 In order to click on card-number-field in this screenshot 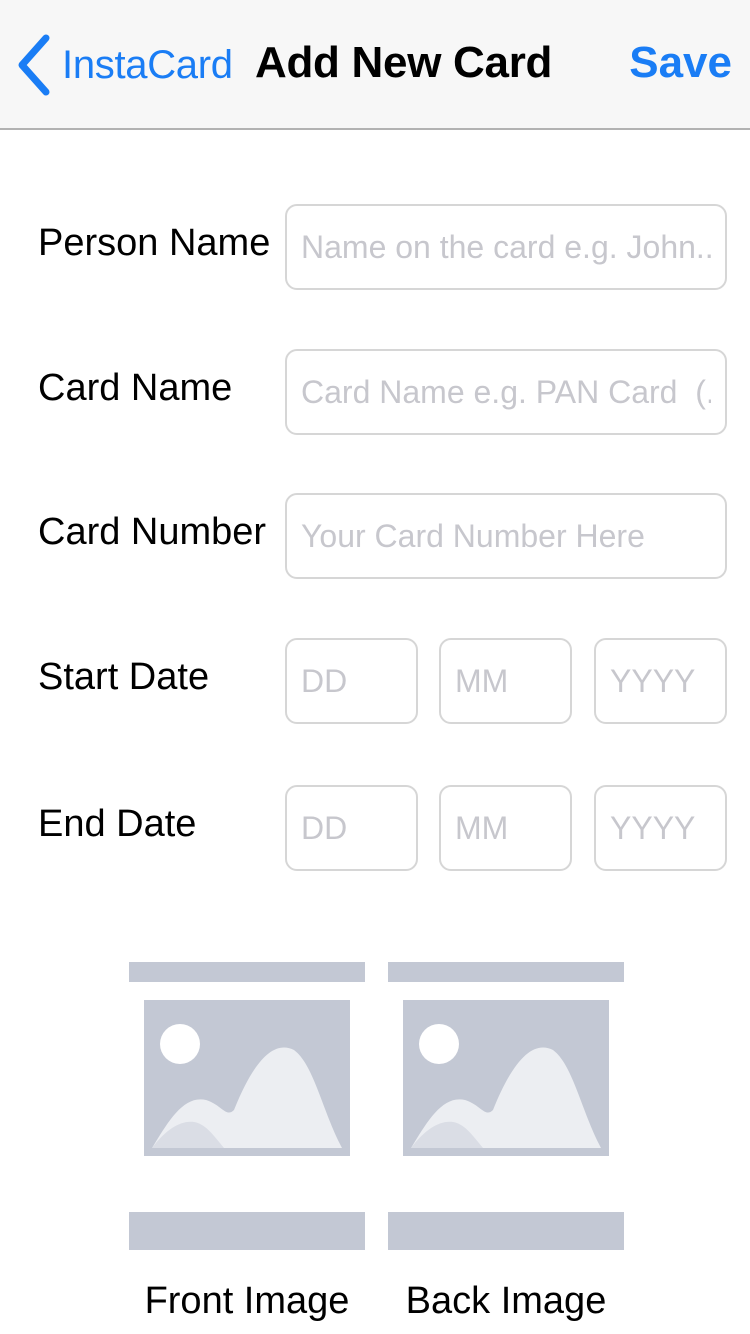, I will do `click(506, 536)`.